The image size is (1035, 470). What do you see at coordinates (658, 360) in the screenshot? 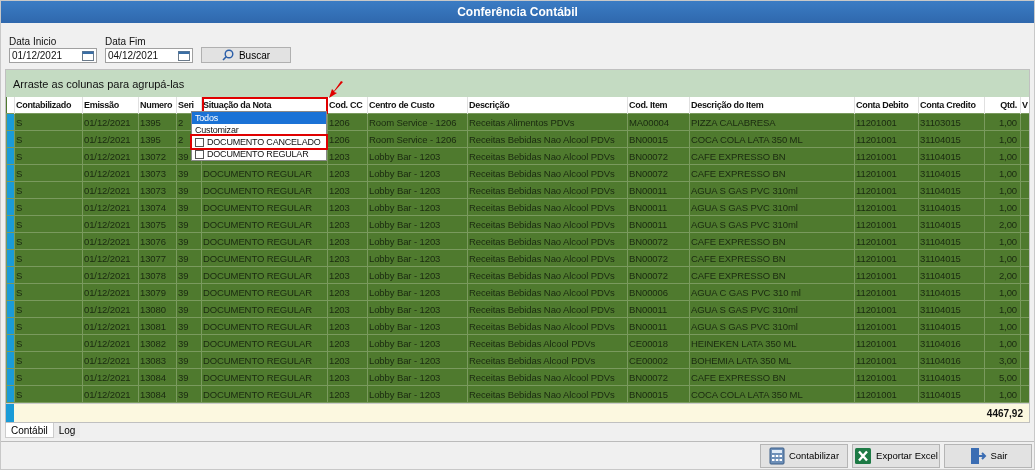
I see `table-cell: CE00002` at bounding box center [658, 360].